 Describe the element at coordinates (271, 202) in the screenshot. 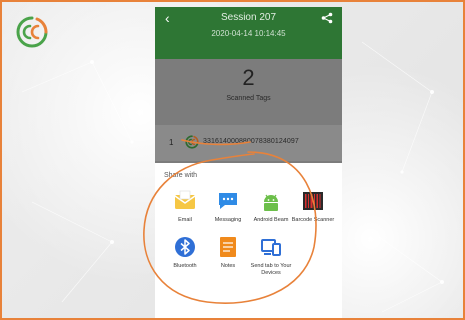

I see `android-beam-icon` at that location.